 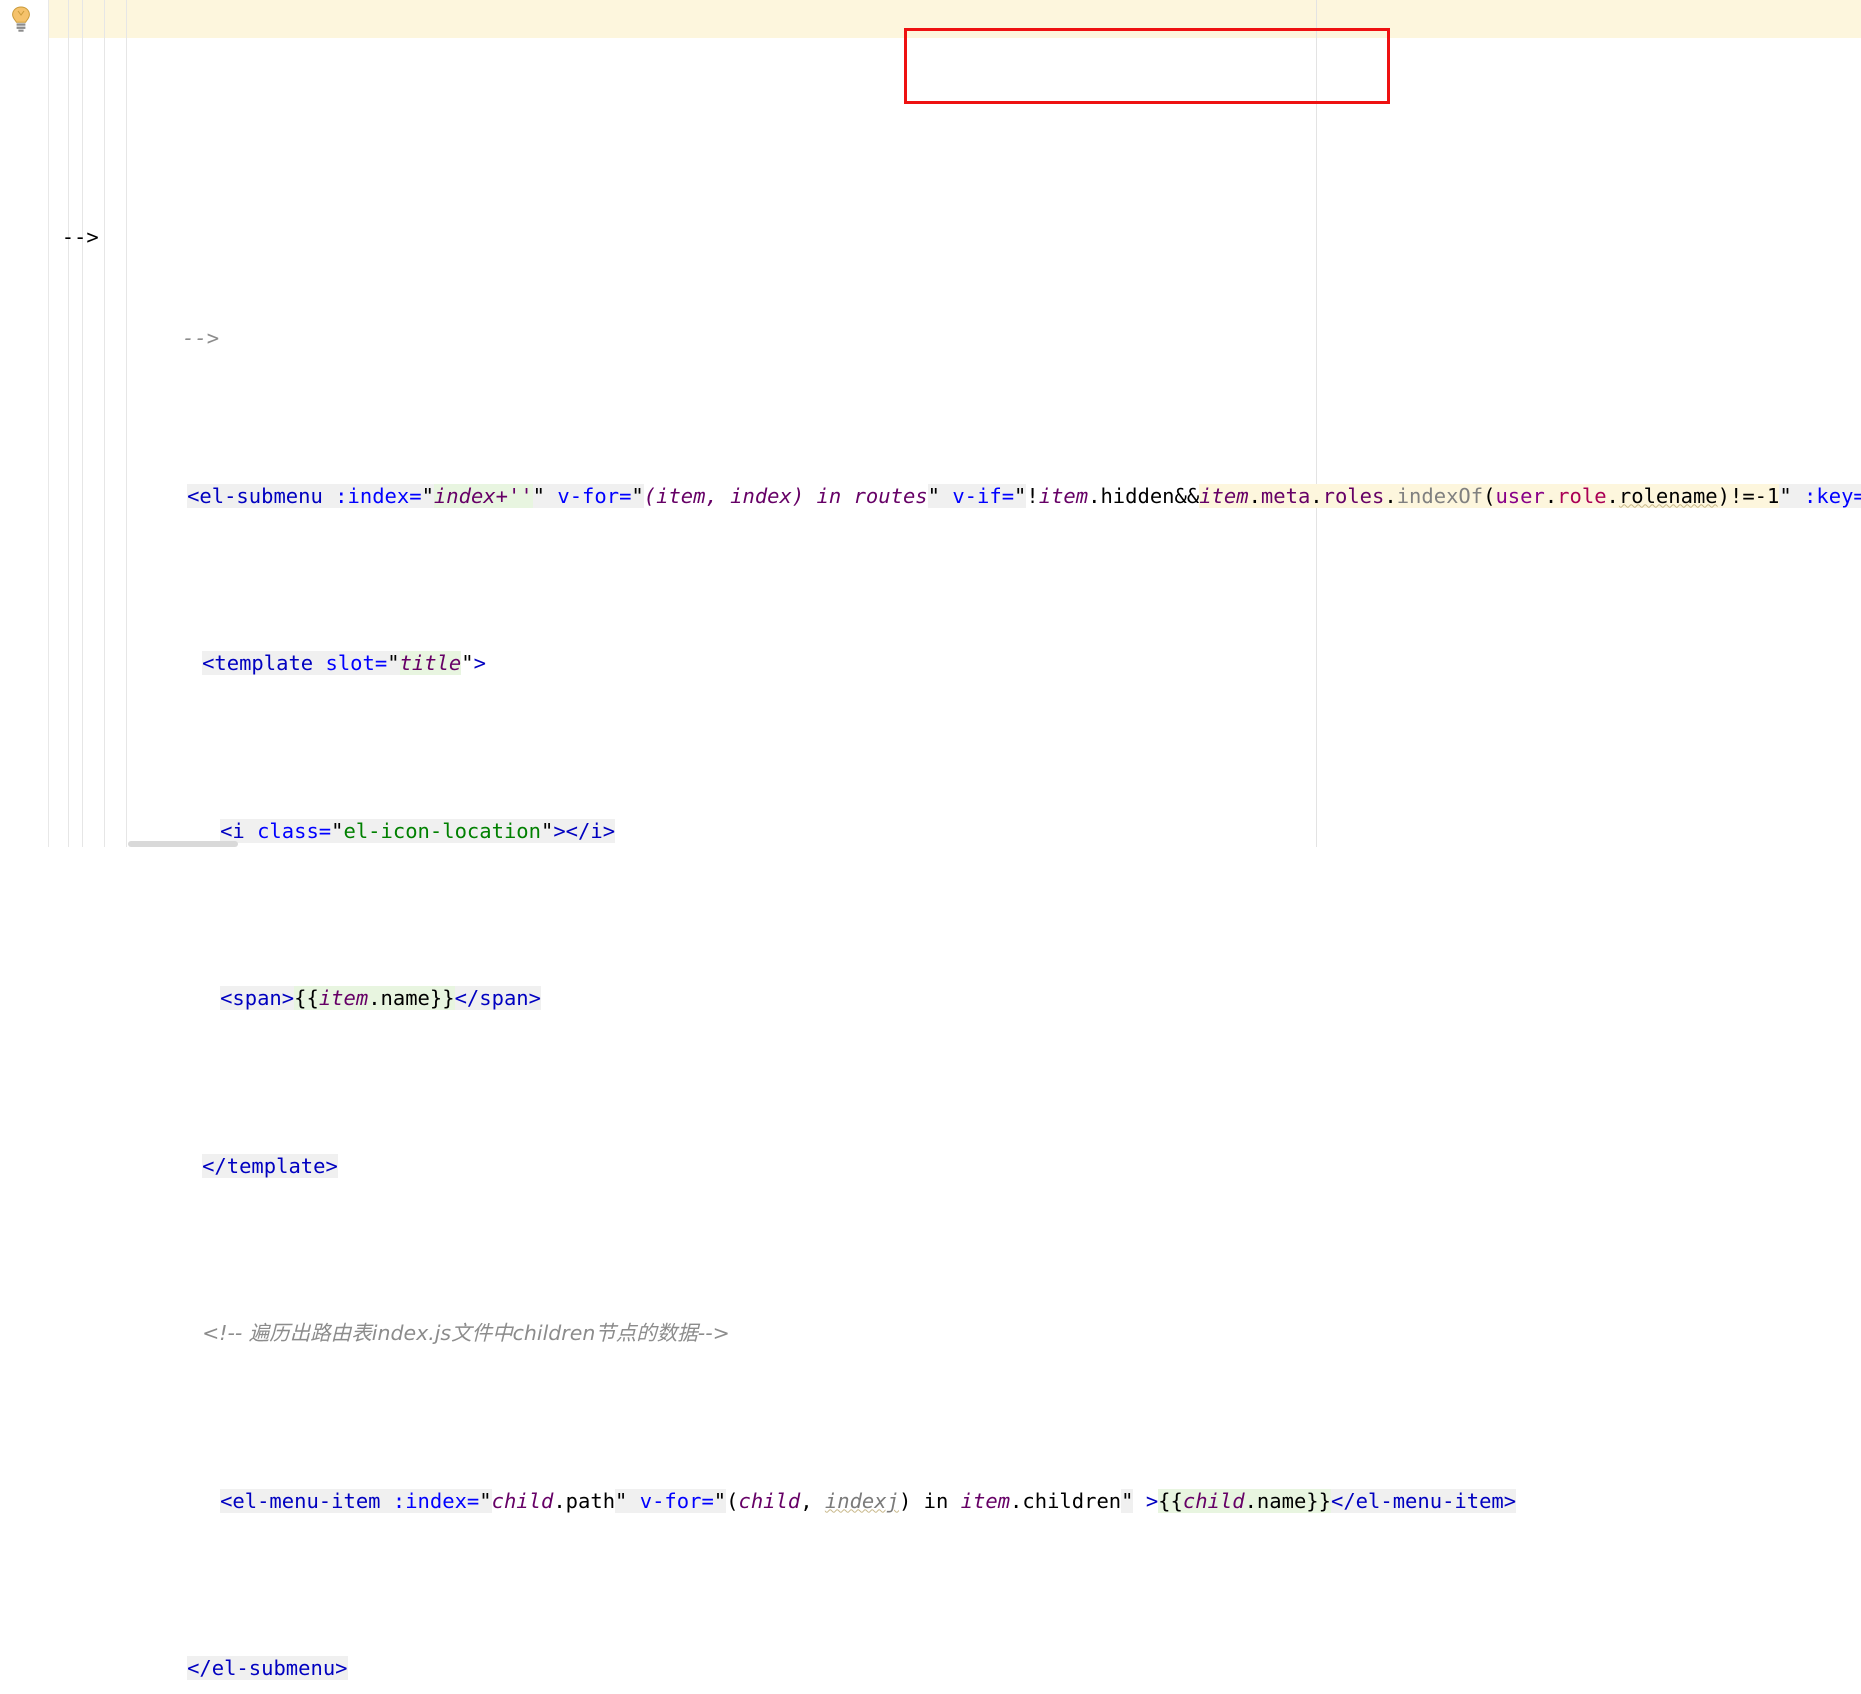 I want to click on tag-close: </template>, so click(x=270, y=1165).